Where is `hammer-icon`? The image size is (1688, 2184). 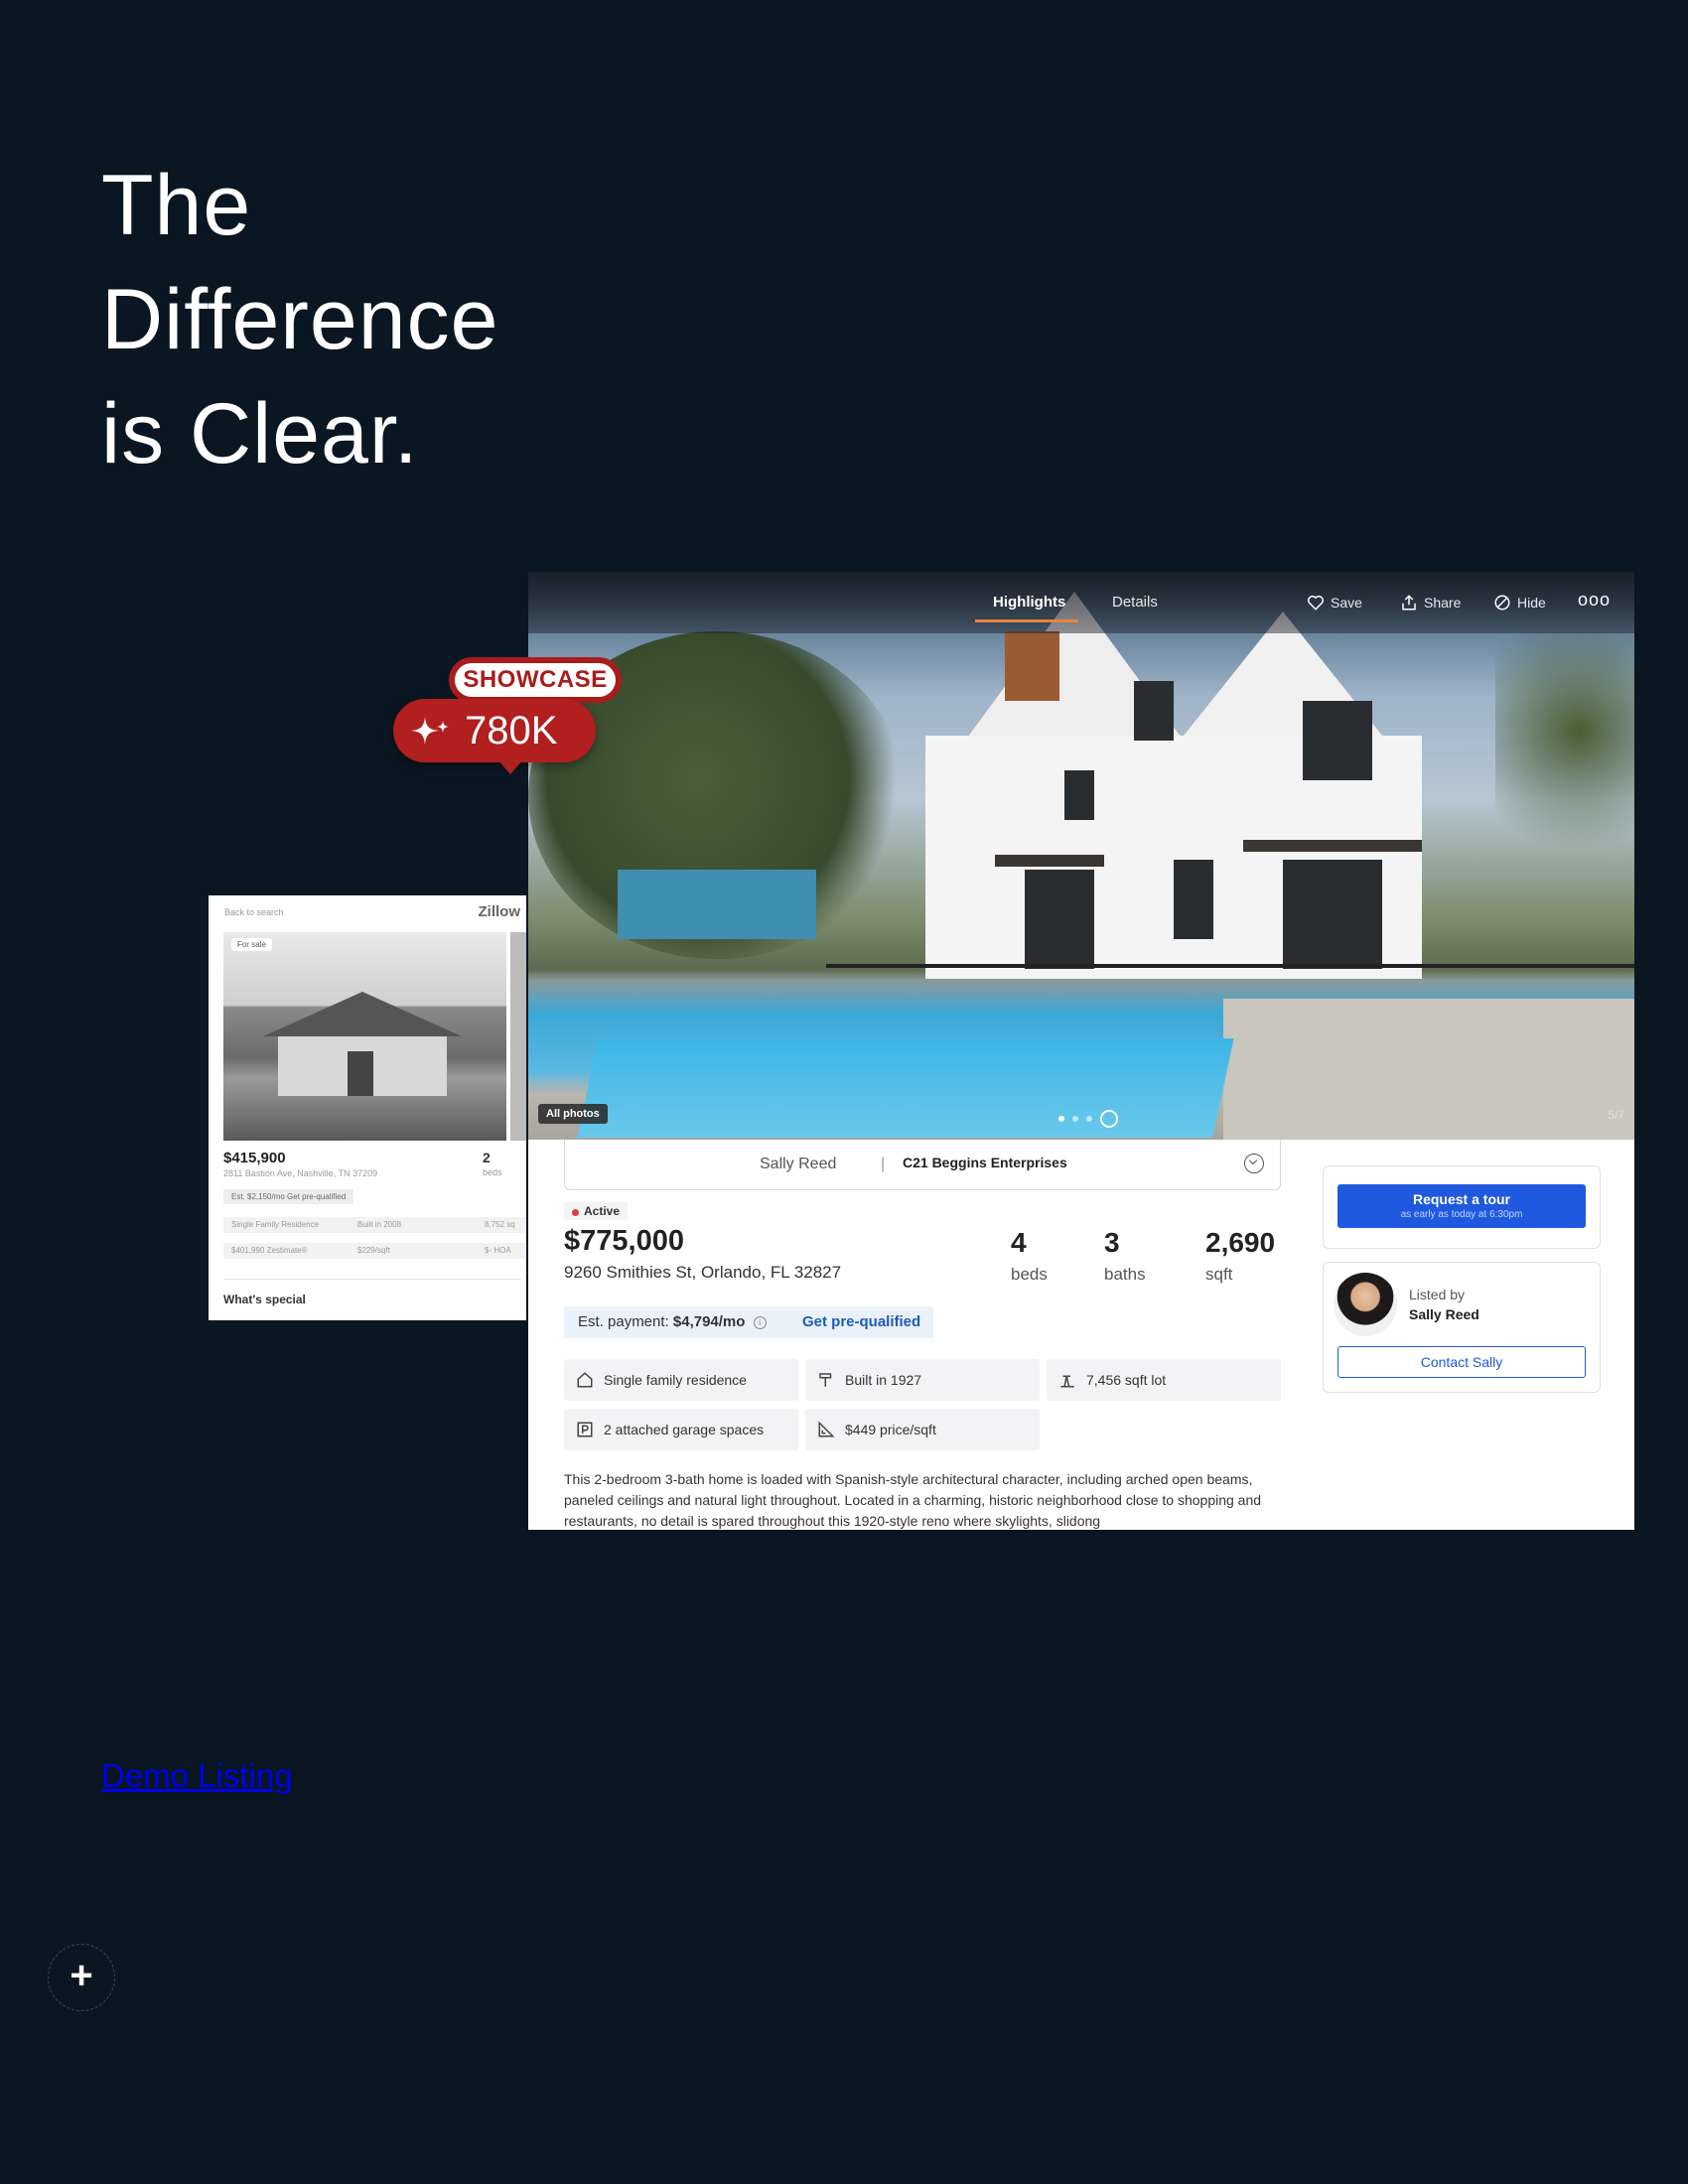 hammer-icon is located at coordinates (825, 1380).